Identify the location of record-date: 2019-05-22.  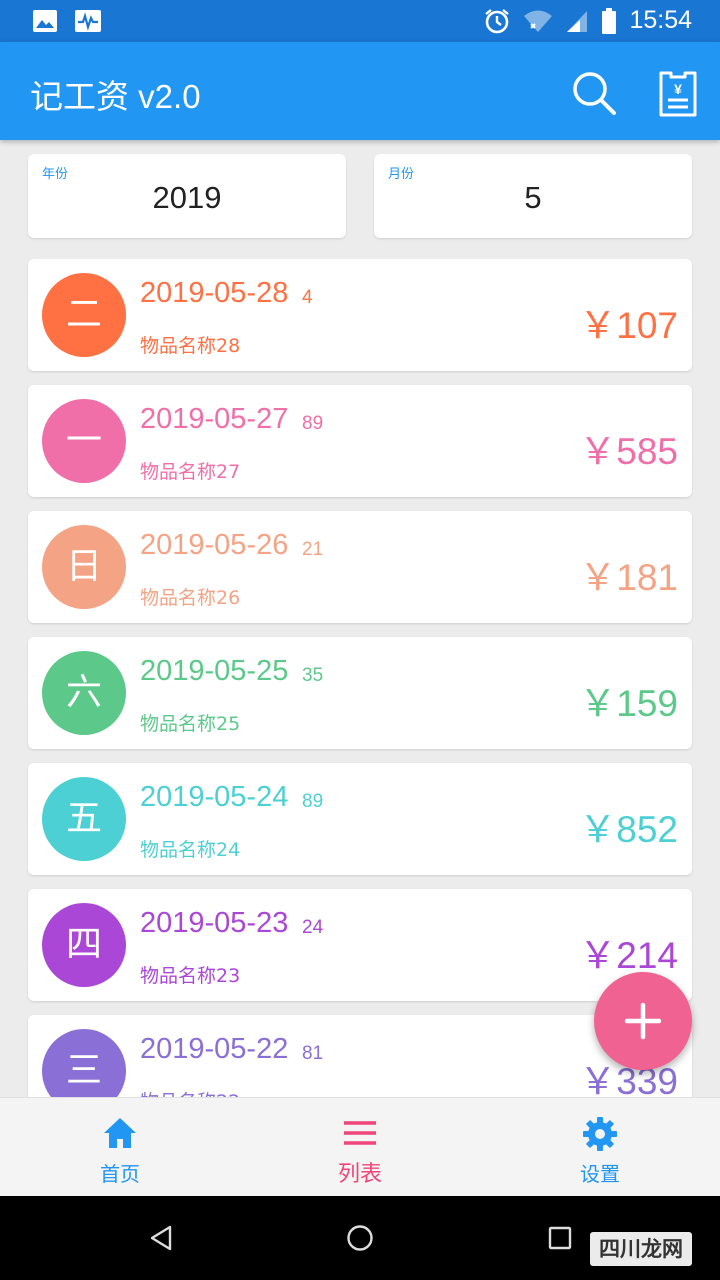
(214, 1049).